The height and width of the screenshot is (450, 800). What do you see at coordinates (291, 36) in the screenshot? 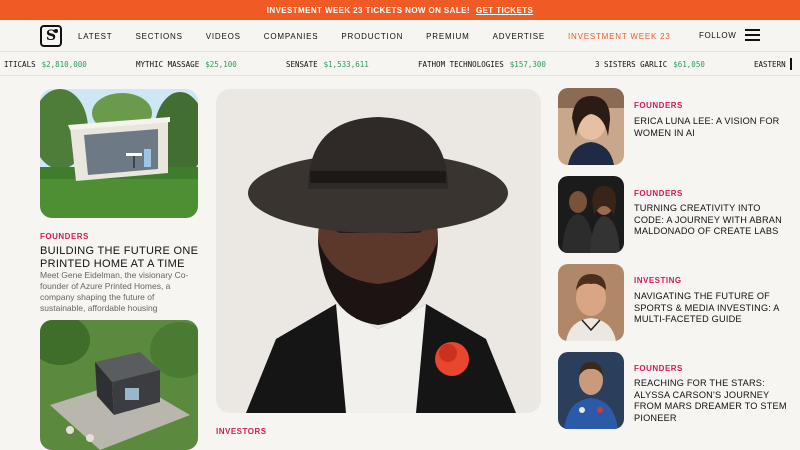
I see `nav-companies: COMPANIES` at bounding box center [291, 36].